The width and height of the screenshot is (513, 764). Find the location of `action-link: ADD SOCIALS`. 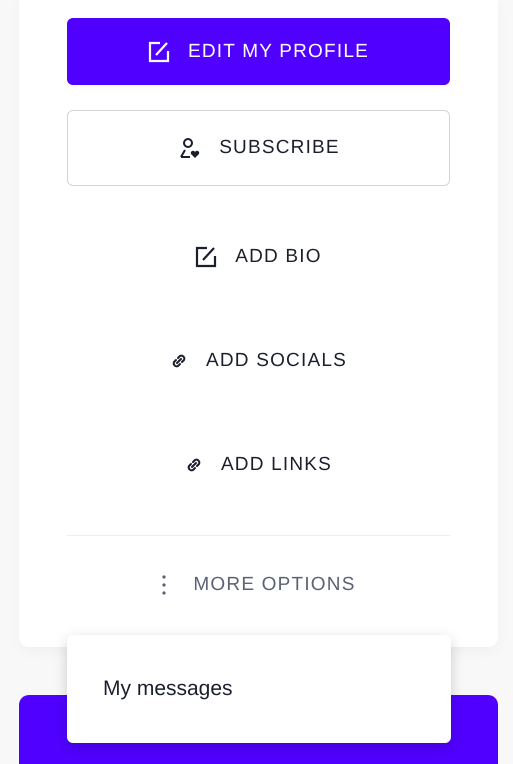

action-link: ADD SOCIALS is located at coordinates (258, 361).